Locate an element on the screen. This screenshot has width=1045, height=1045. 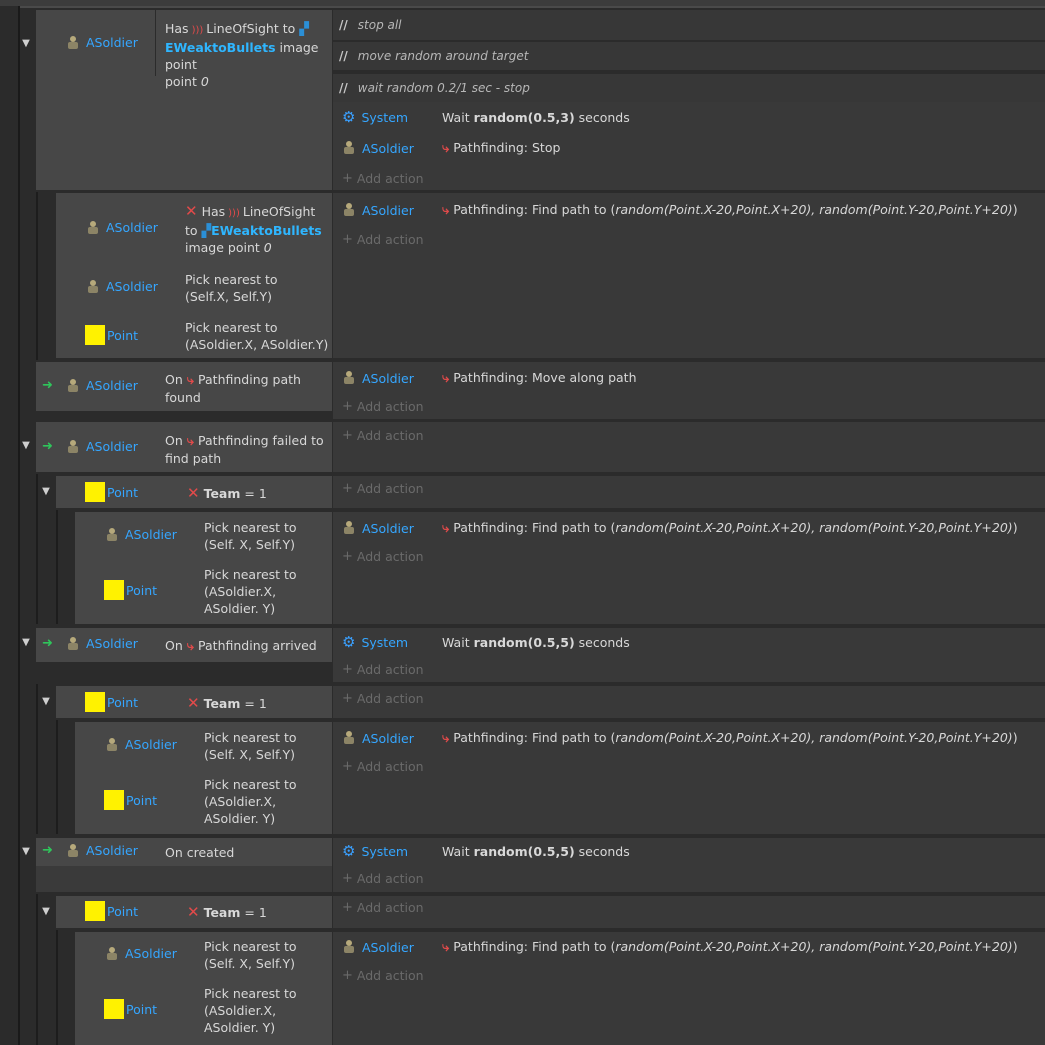
subevent-3a-actions is located at coordinates (689, 492).